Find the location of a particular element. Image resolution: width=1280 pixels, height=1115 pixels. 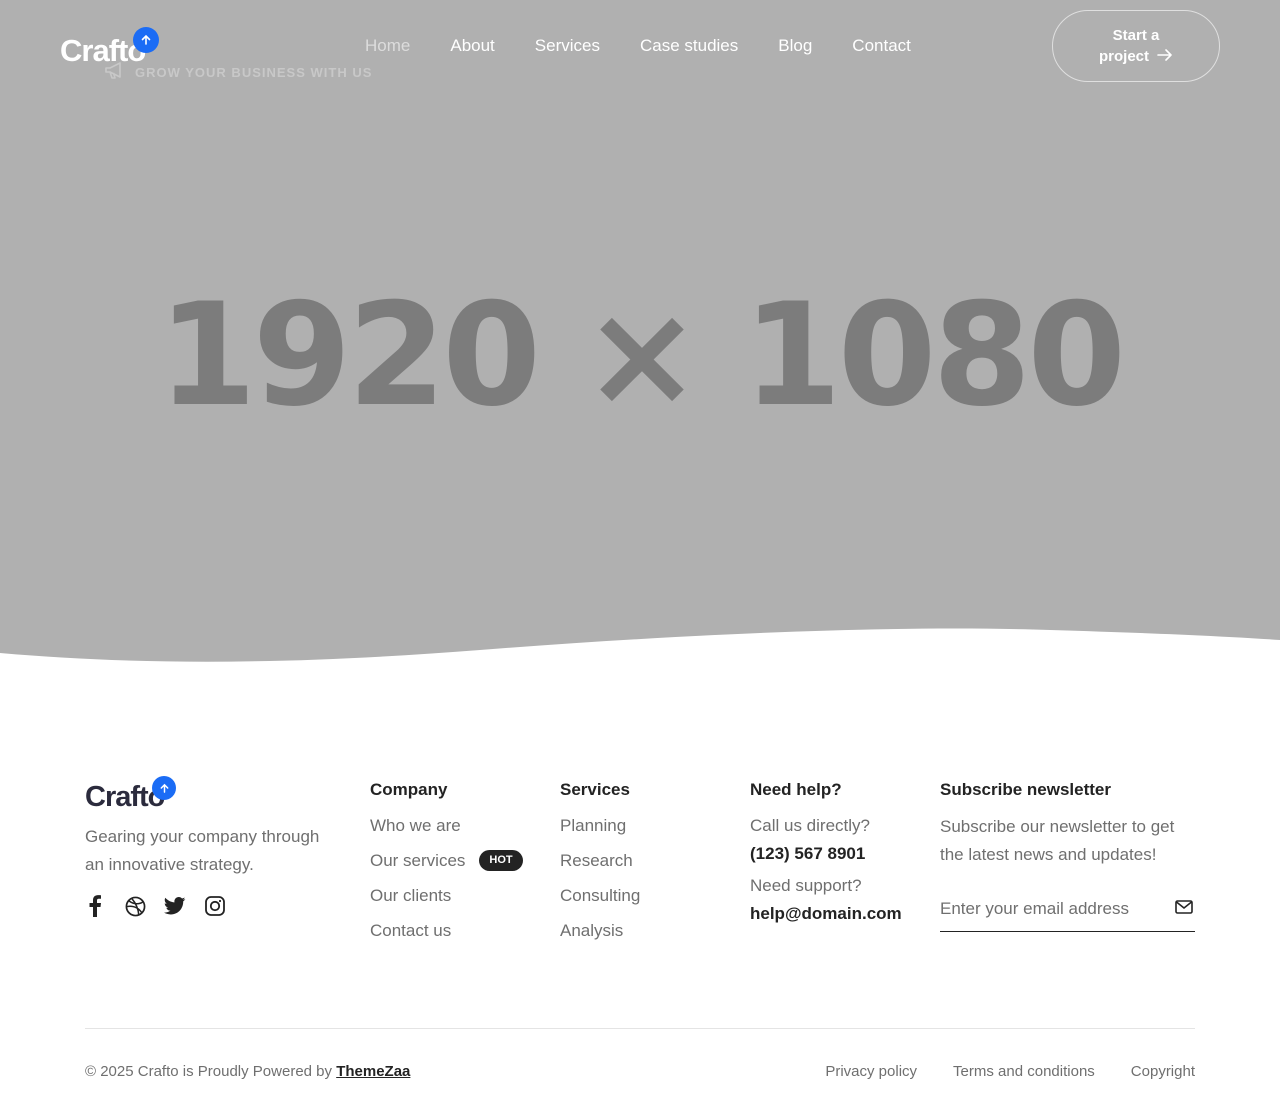

column-title: Need help? is located at coordinates (796, 789).